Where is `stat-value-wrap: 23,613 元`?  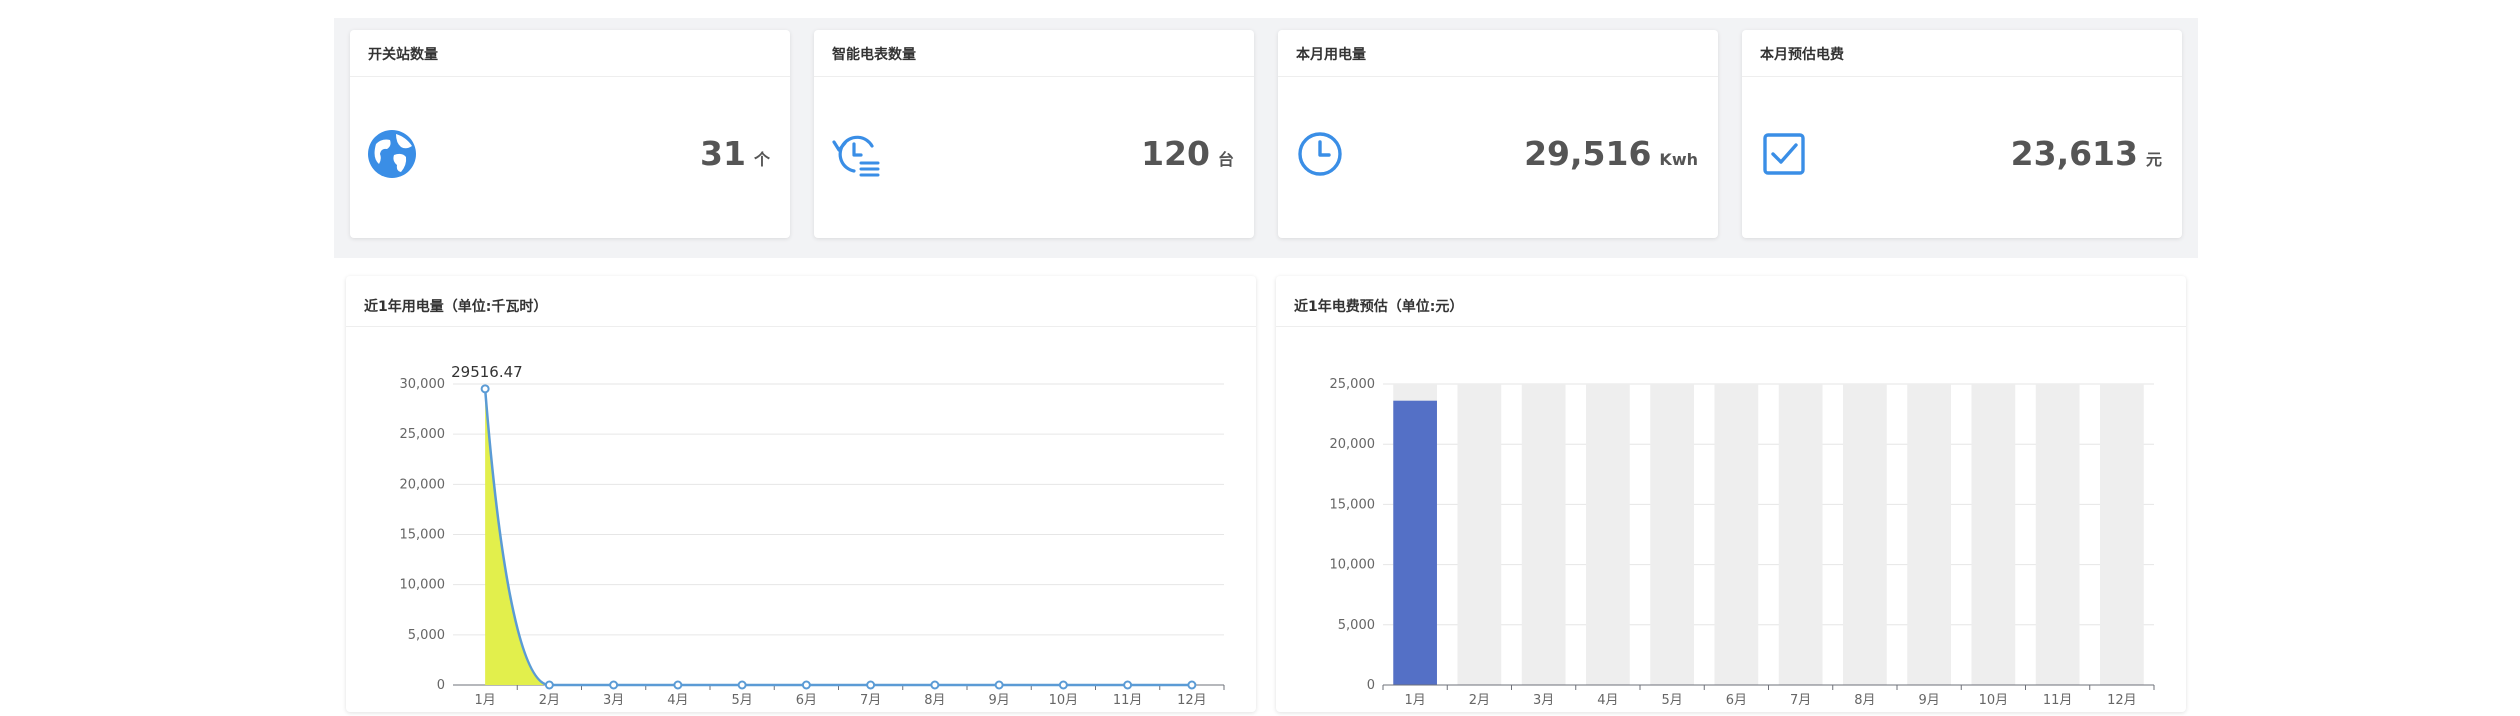 stat-value-wrap: 23,613 元 is located at coordinates (2086, 153).